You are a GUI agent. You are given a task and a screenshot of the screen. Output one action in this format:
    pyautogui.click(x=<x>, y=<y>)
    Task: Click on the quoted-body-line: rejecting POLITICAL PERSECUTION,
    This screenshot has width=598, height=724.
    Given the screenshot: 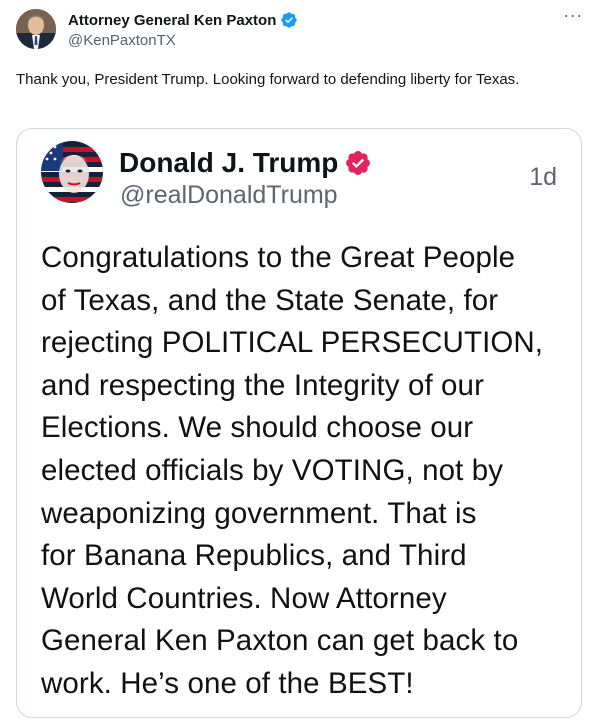 What is the action you would take?
    pyautogui.click(x=292, y=343)
    